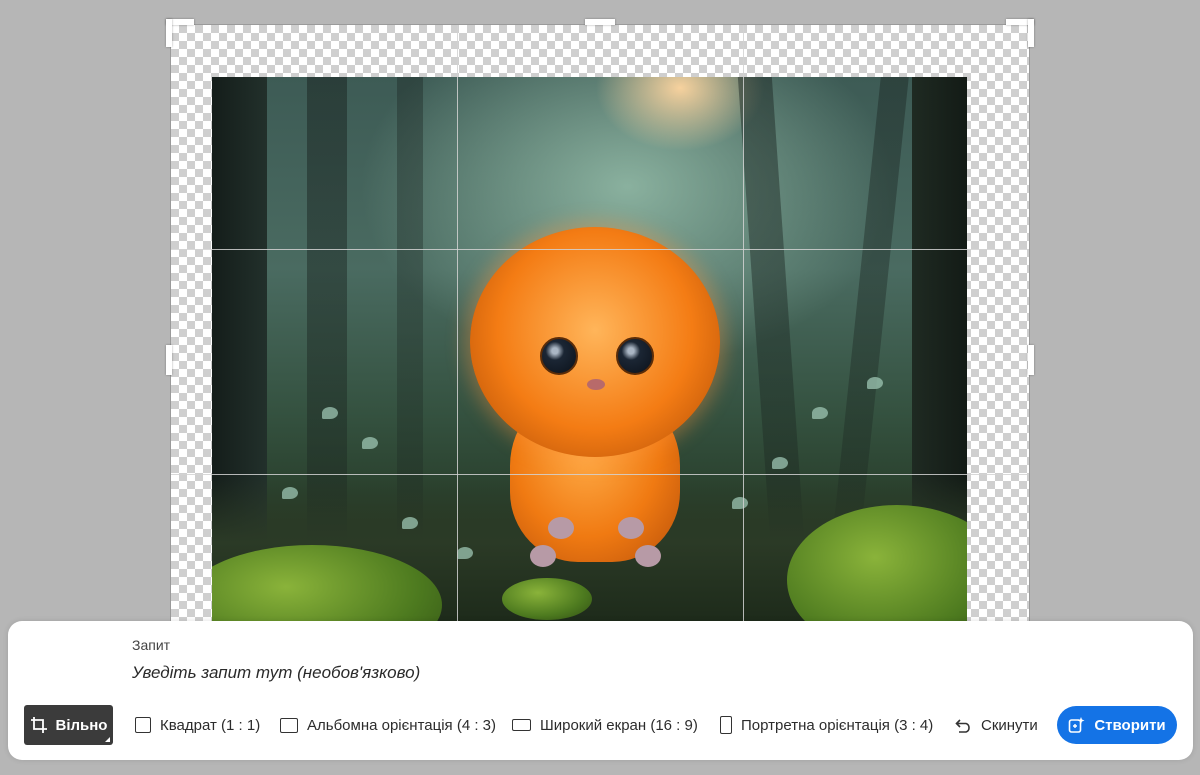 The height and width of the screenshot is (775, 1200). Describe the element at coordinates (600, 22) in the screenshot. I see `crop-handle-top` at that location.